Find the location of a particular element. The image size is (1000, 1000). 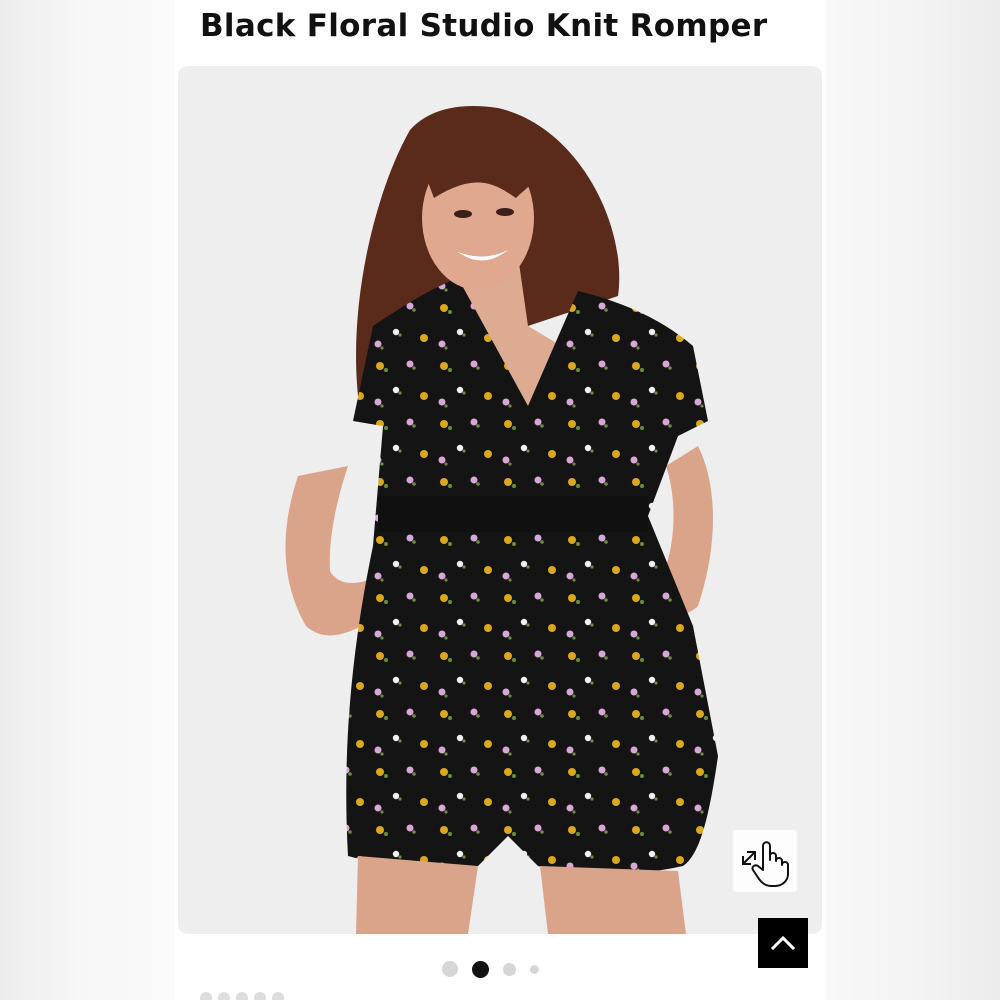

rating-stars-partial is located at coordinates (242, 996).